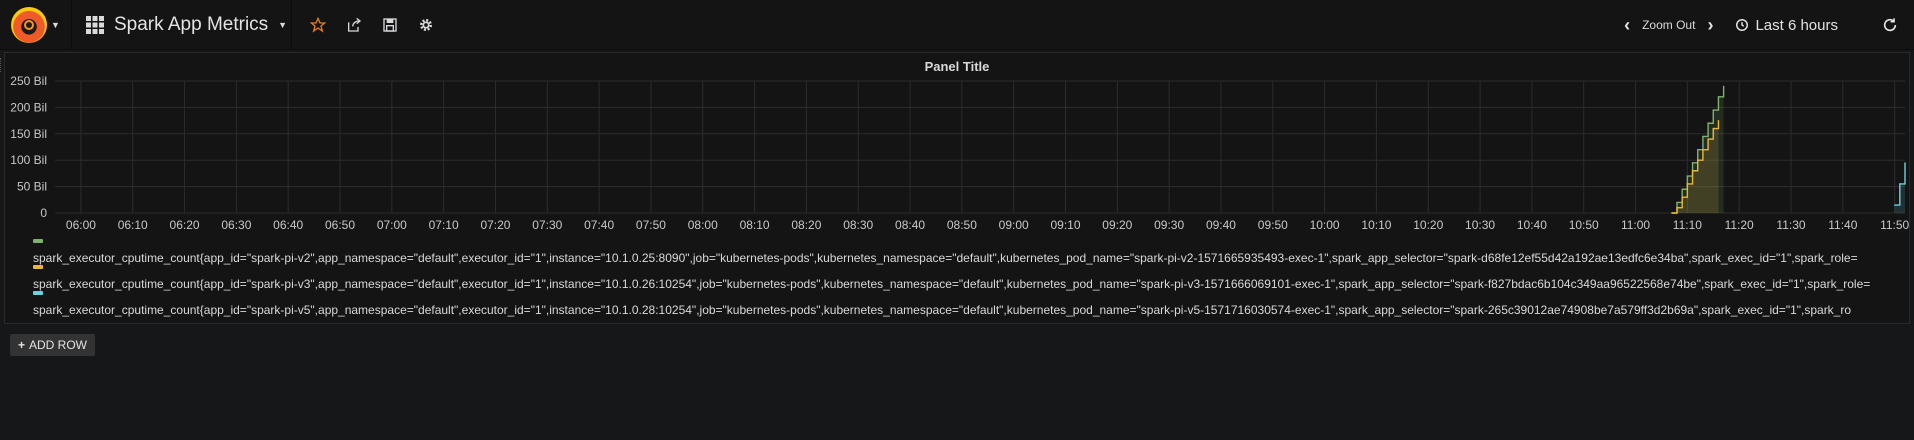  I want to click on dashboard-grid-icon, so click(95, 25).